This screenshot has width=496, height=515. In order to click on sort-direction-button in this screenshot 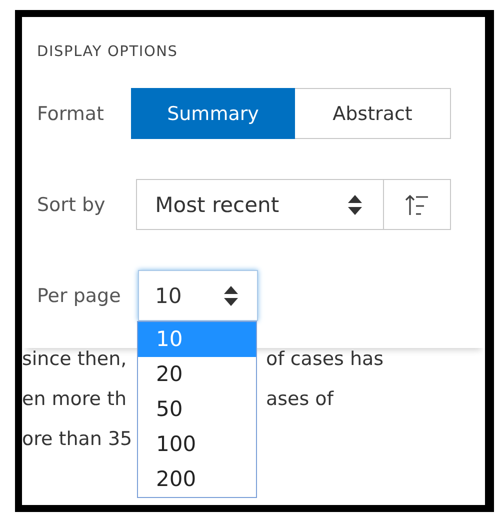, I will do `click(417, 204)`.